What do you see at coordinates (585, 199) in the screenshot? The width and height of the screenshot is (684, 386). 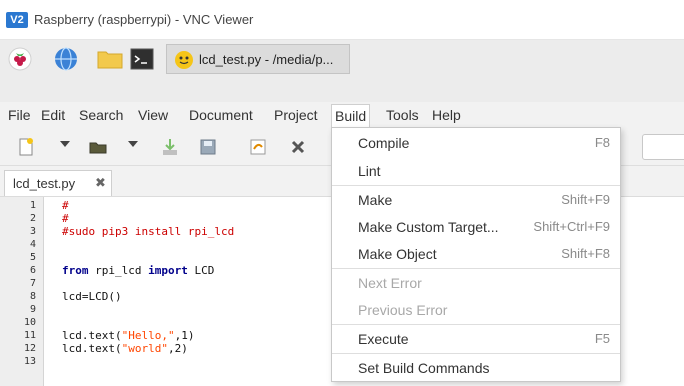 I see `menu-item-shortcut: Shift+F9` at bounding box center [585, 199].